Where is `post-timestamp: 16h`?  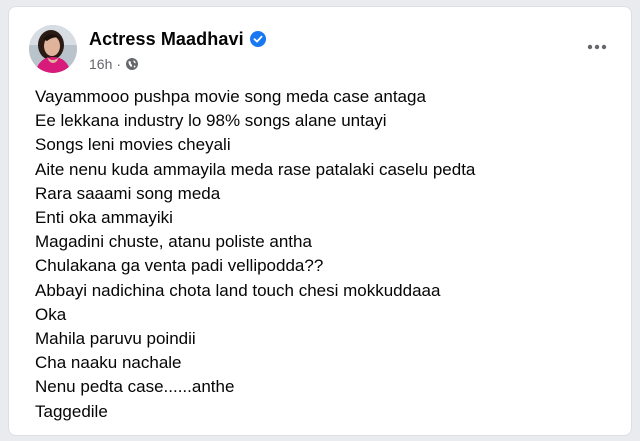 post-timestamp: 16h is located at coordinates (100, 64).